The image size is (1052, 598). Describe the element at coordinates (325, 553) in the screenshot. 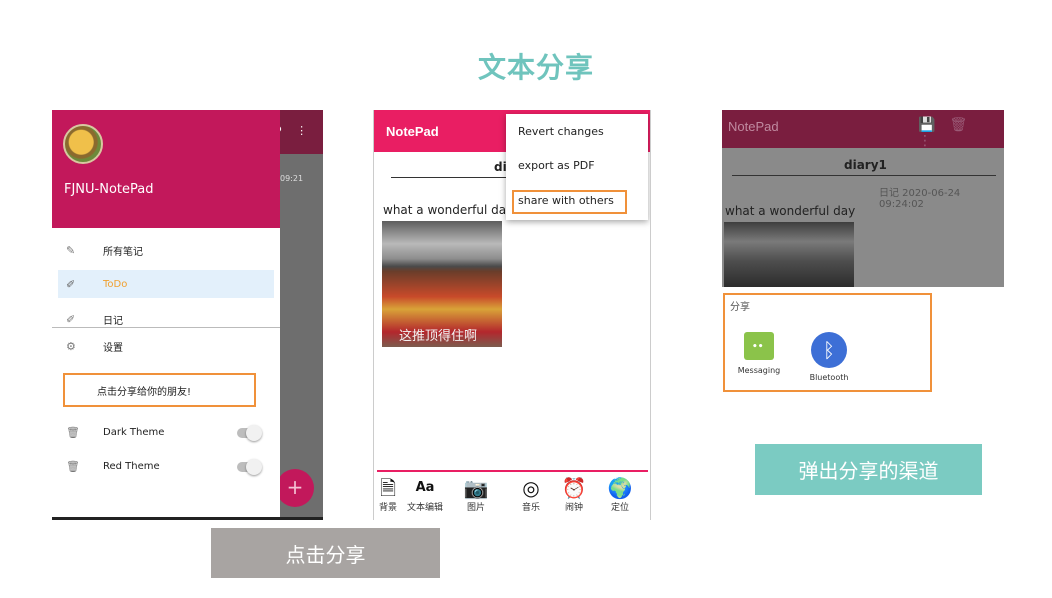

I see `caption-click-share: 点击分享` at that location.